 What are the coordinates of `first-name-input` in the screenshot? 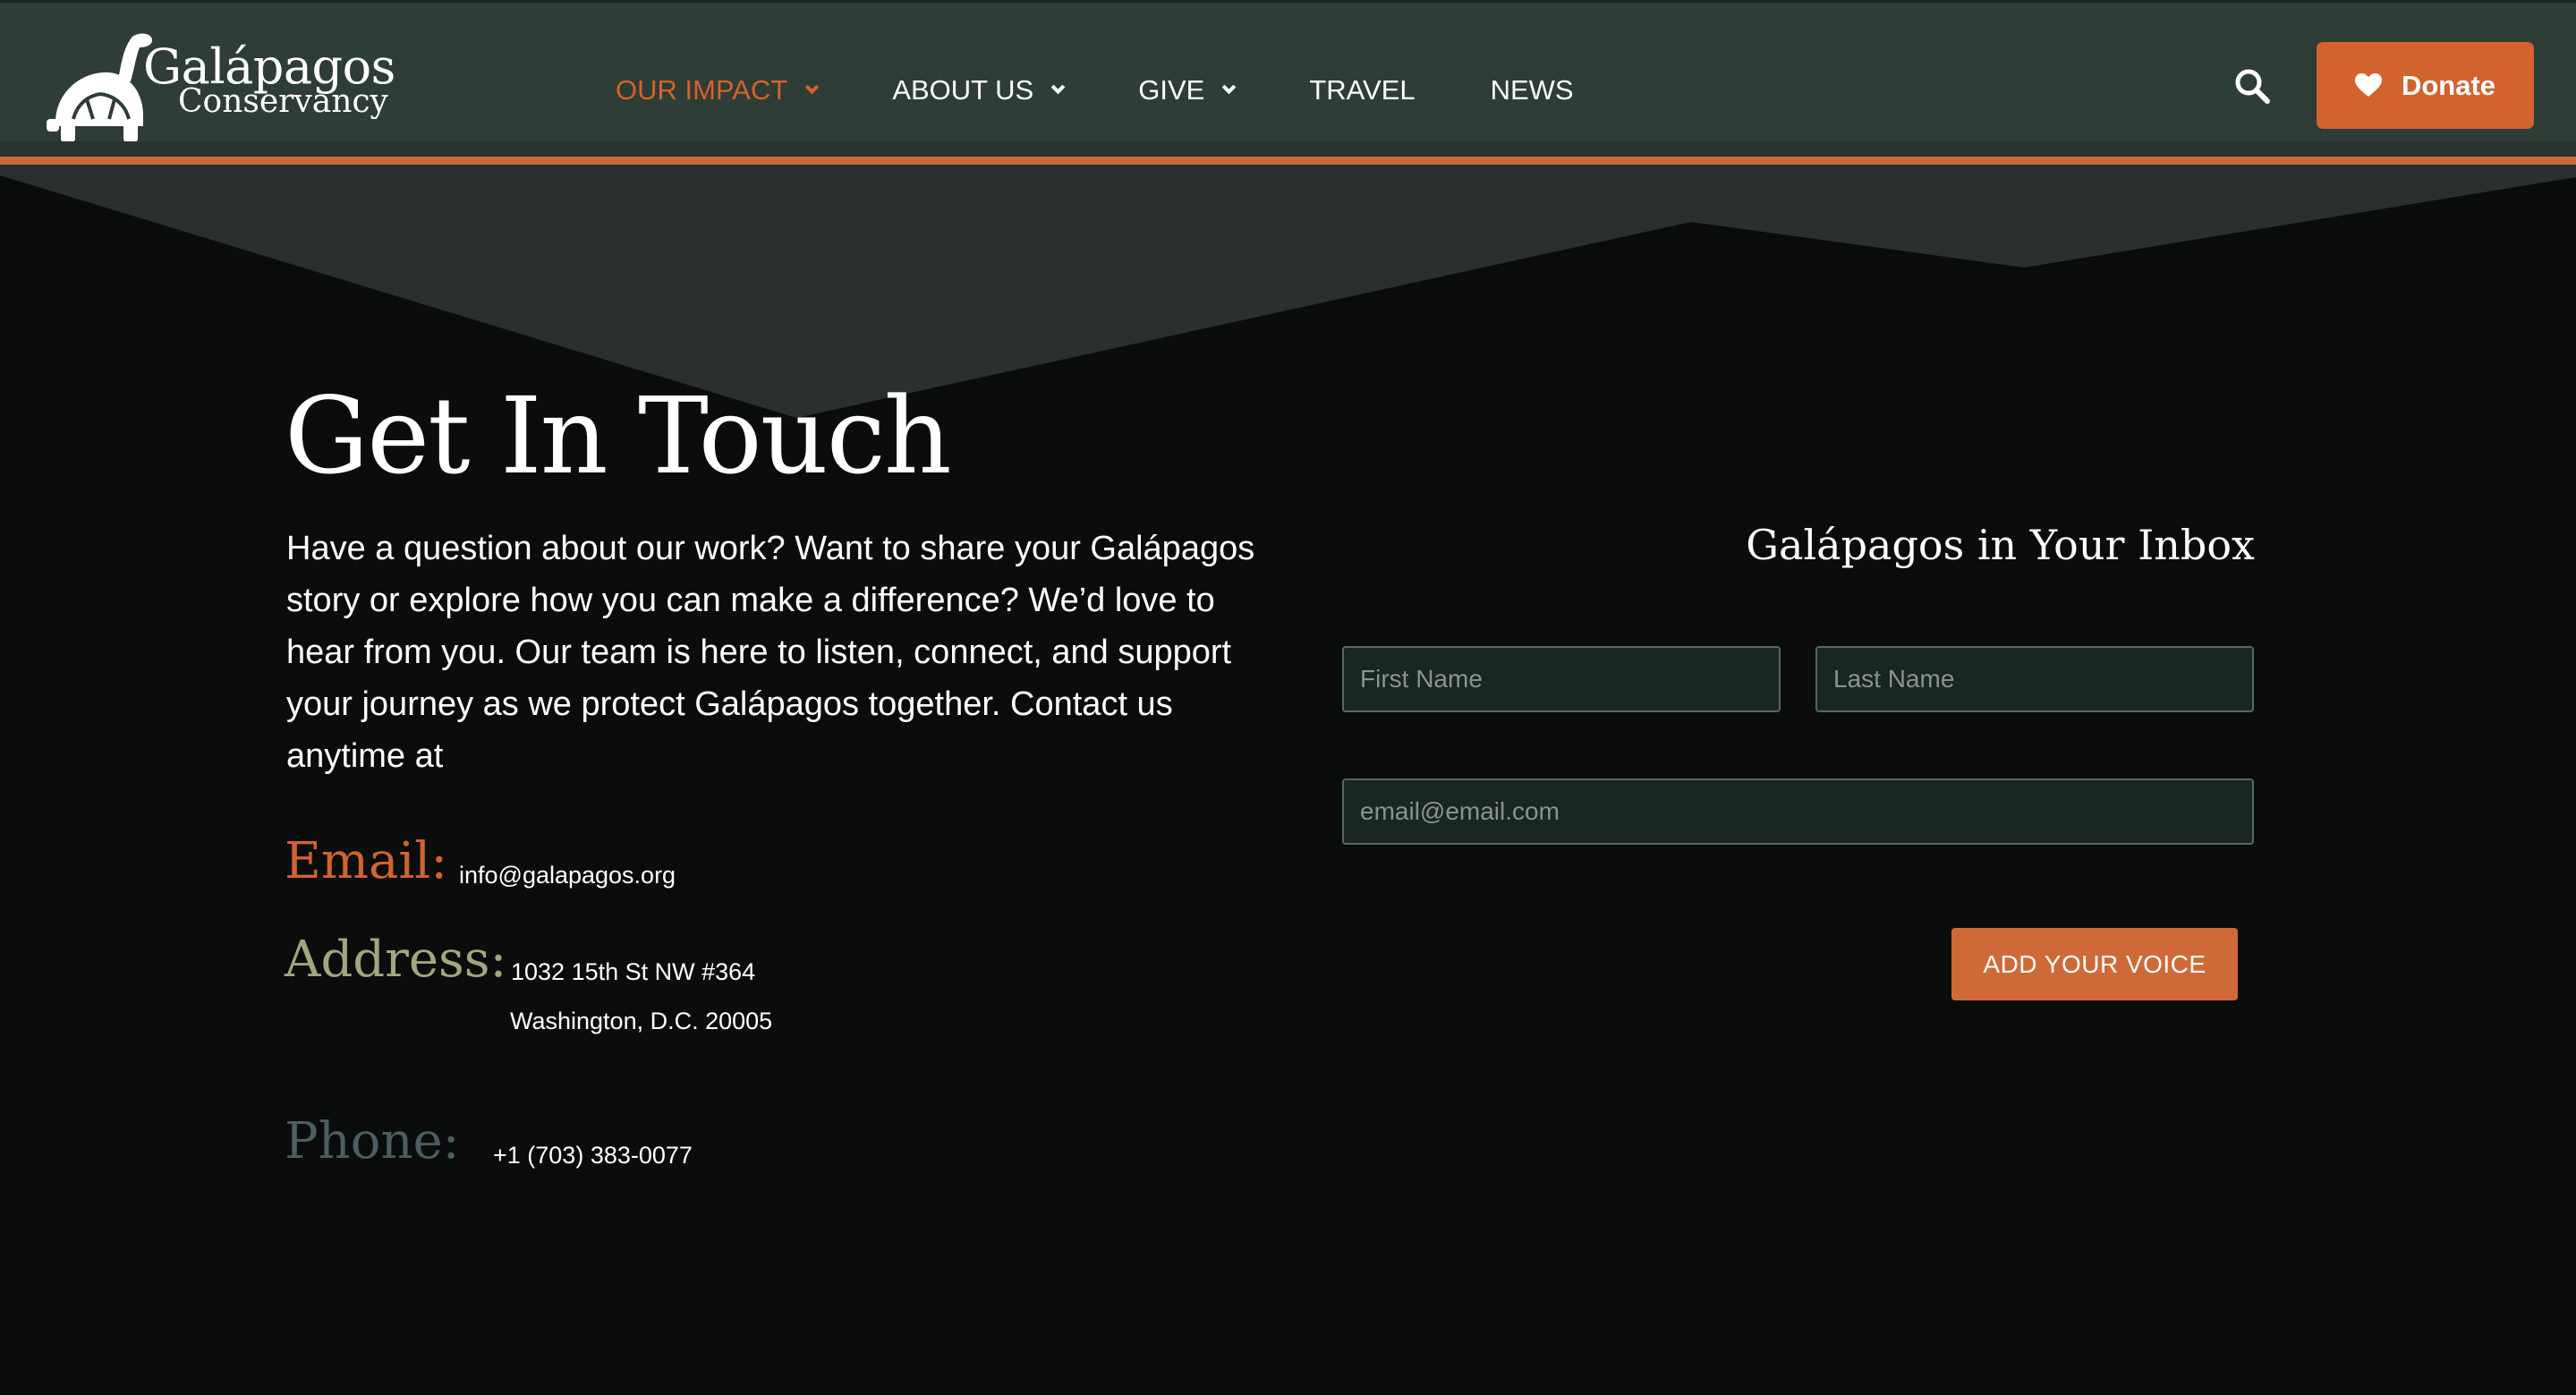 It's located at (1561, 679).